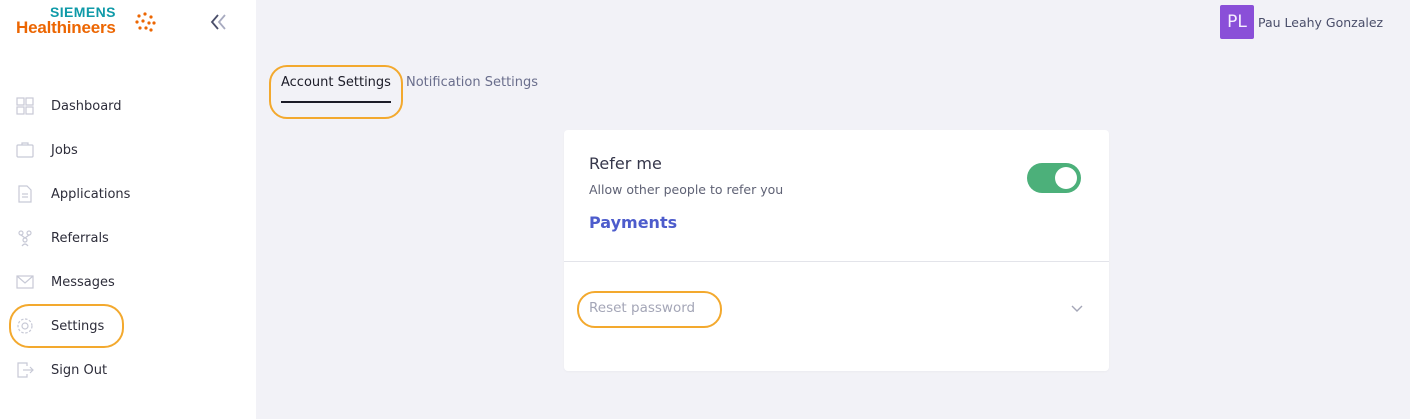 Image resolution: width=1410 pixels, height=419 pixels. Describe the element at coordinates (336, 92) in the screenshot. I see `account-tab-highlight-outline` at that location.